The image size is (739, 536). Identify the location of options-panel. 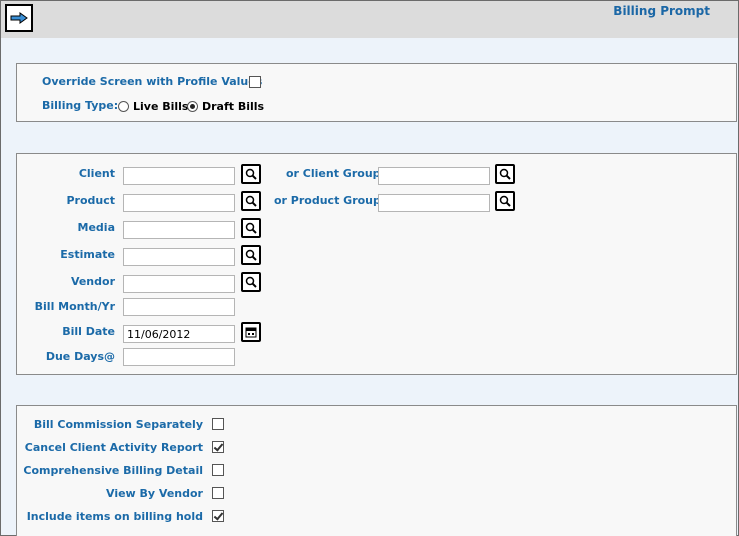
(376, 92).